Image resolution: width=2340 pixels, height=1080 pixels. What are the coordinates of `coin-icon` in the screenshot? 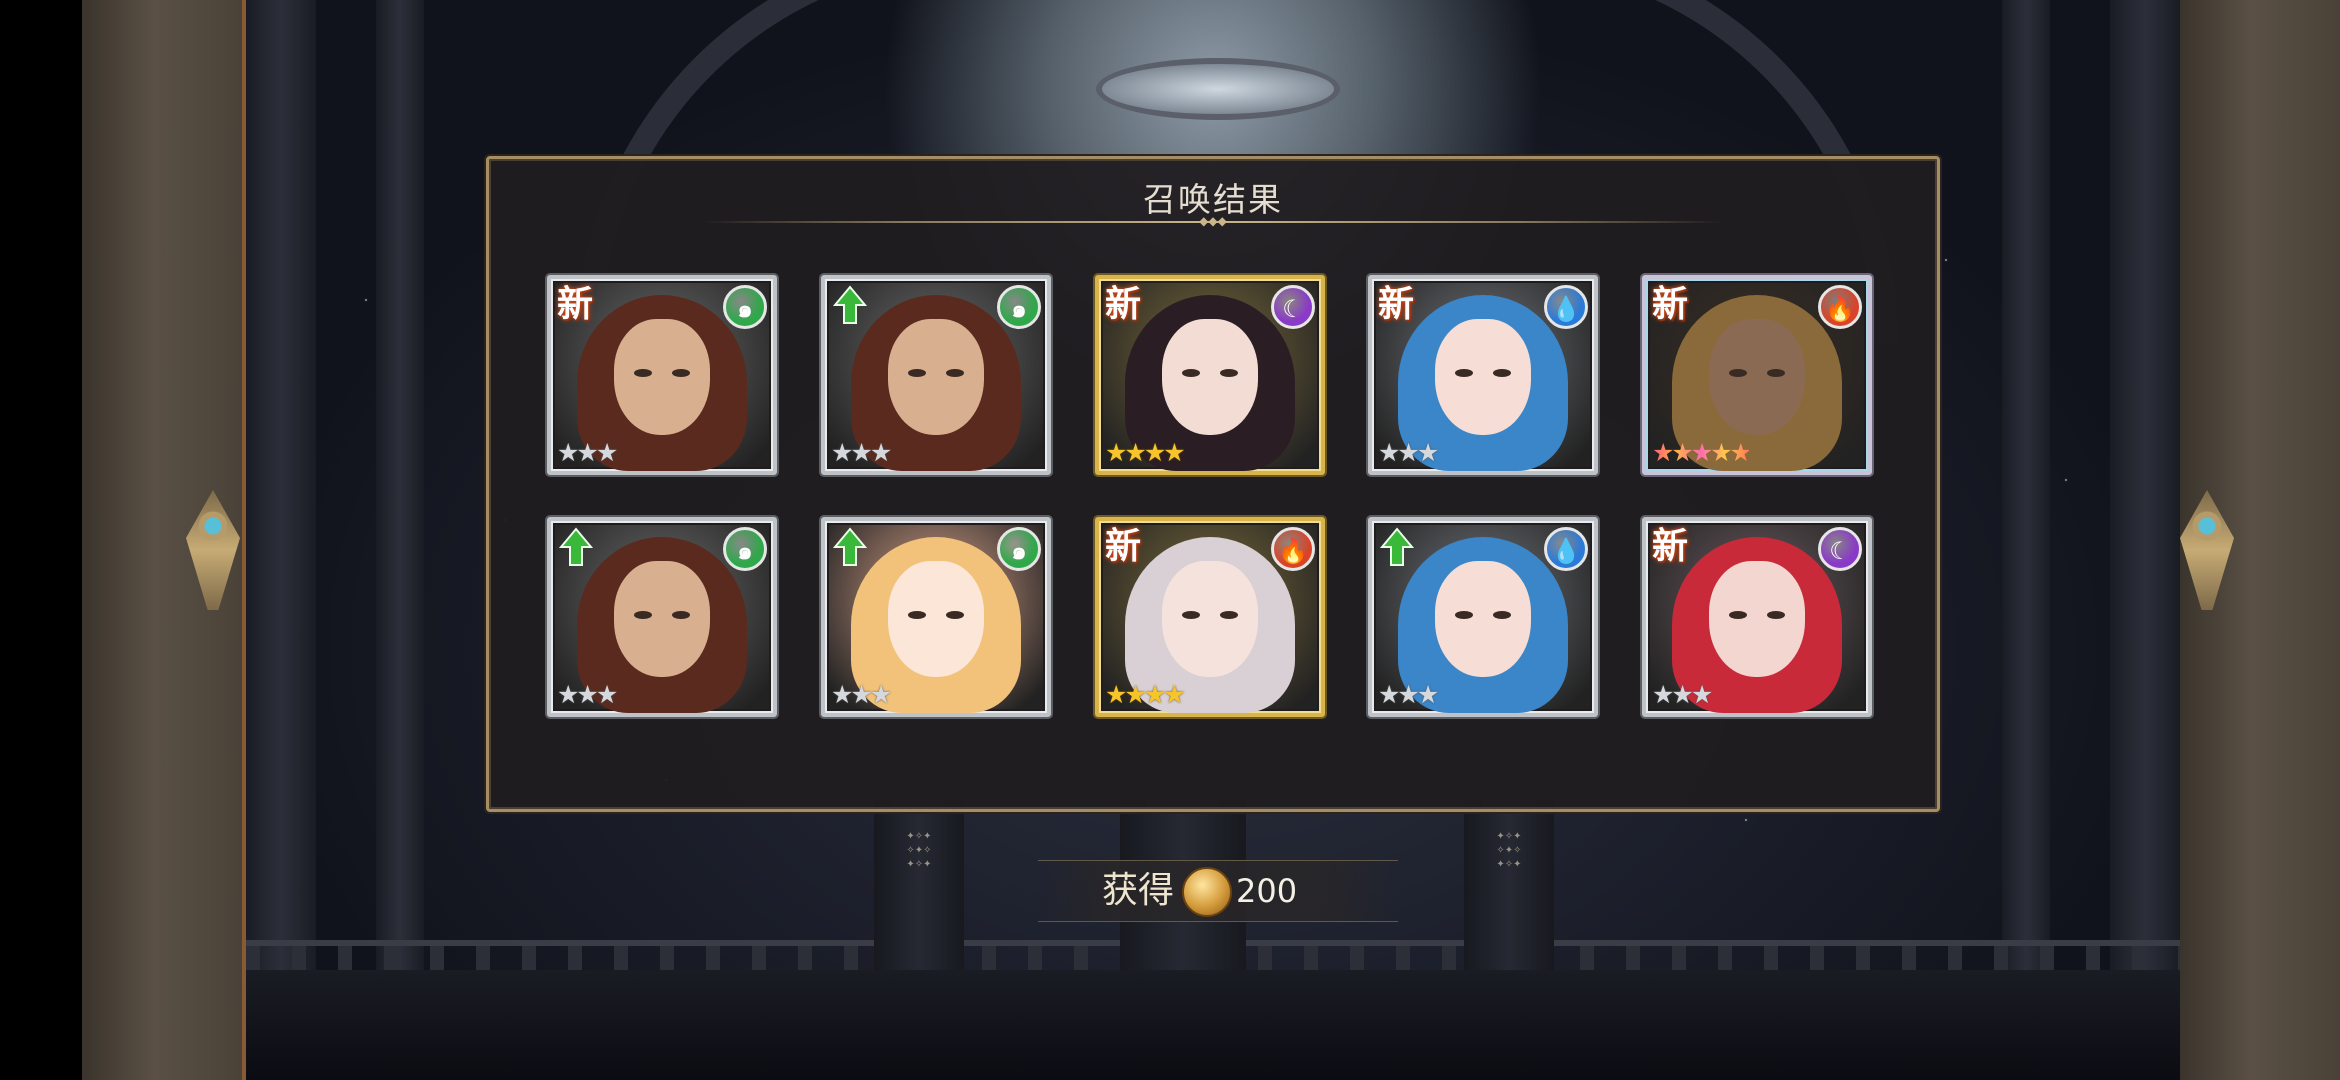 It's located at (1207, 892).